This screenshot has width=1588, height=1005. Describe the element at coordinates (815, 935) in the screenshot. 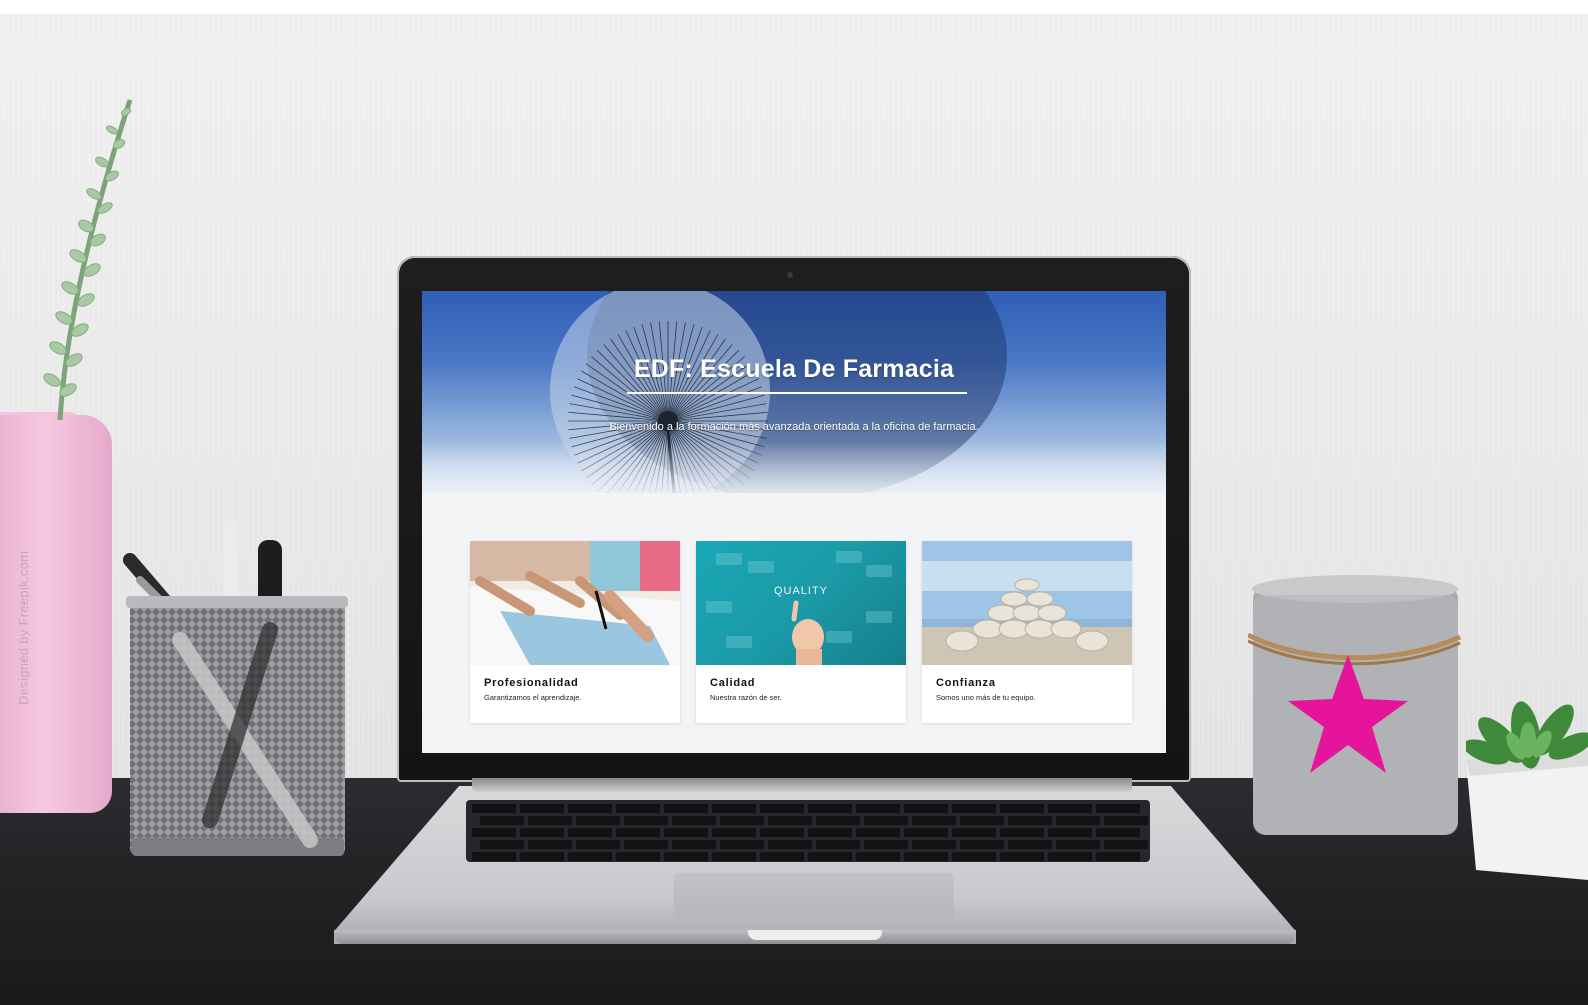

I see `laptop-notch` at that location.